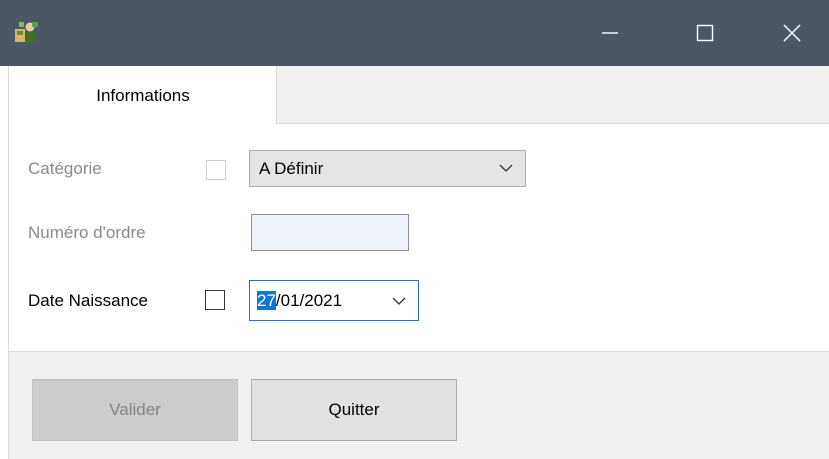 Image resolution: width=829 pixels, height=459 pixels. What do you see at coordinates (414, 33) in the screenshot?
I see `title-bar` at bounding box center [414, 33].